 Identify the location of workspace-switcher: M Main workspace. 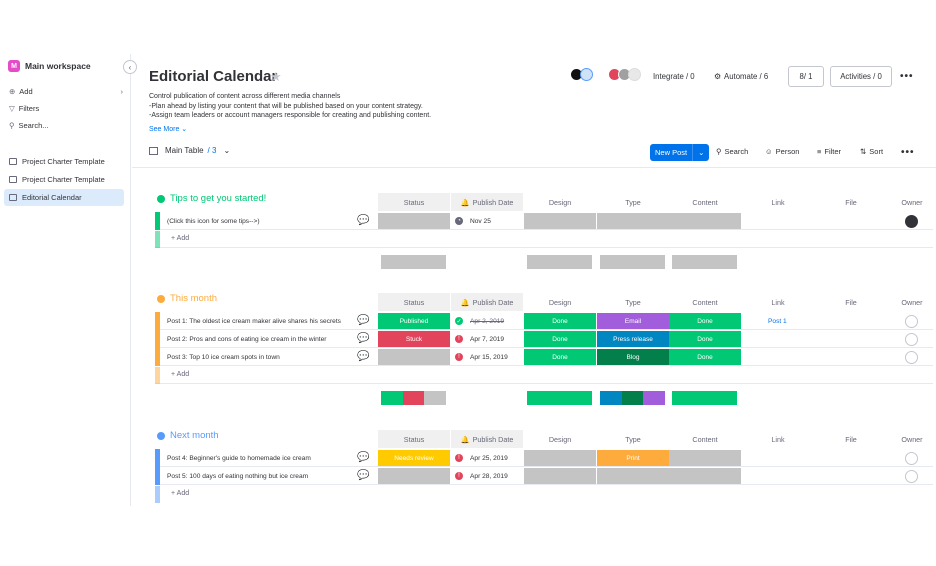
(49, 66).